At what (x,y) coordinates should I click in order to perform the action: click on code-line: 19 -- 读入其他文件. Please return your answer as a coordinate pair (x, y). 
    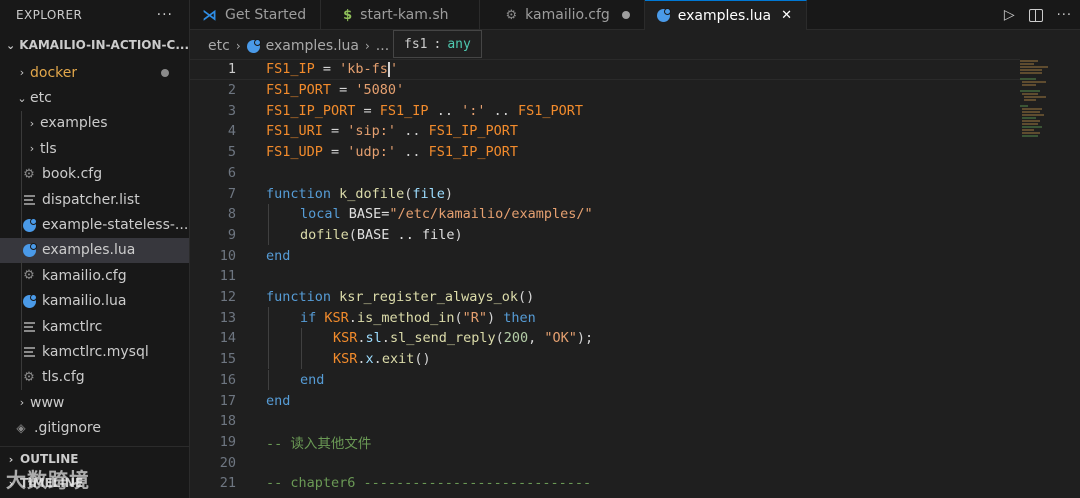
    Looking at the image, I should click on (605, 442).